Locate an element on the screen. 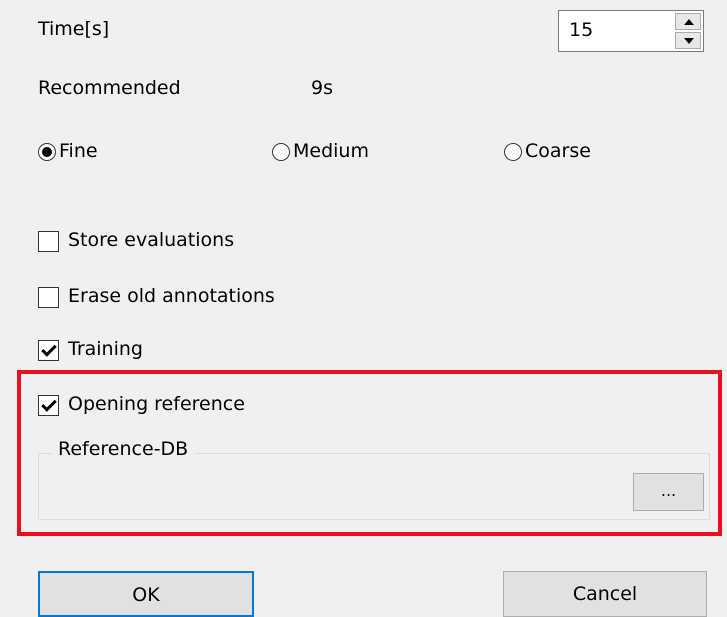  opening-reference-checkbox is located at coordinates (48, 405).